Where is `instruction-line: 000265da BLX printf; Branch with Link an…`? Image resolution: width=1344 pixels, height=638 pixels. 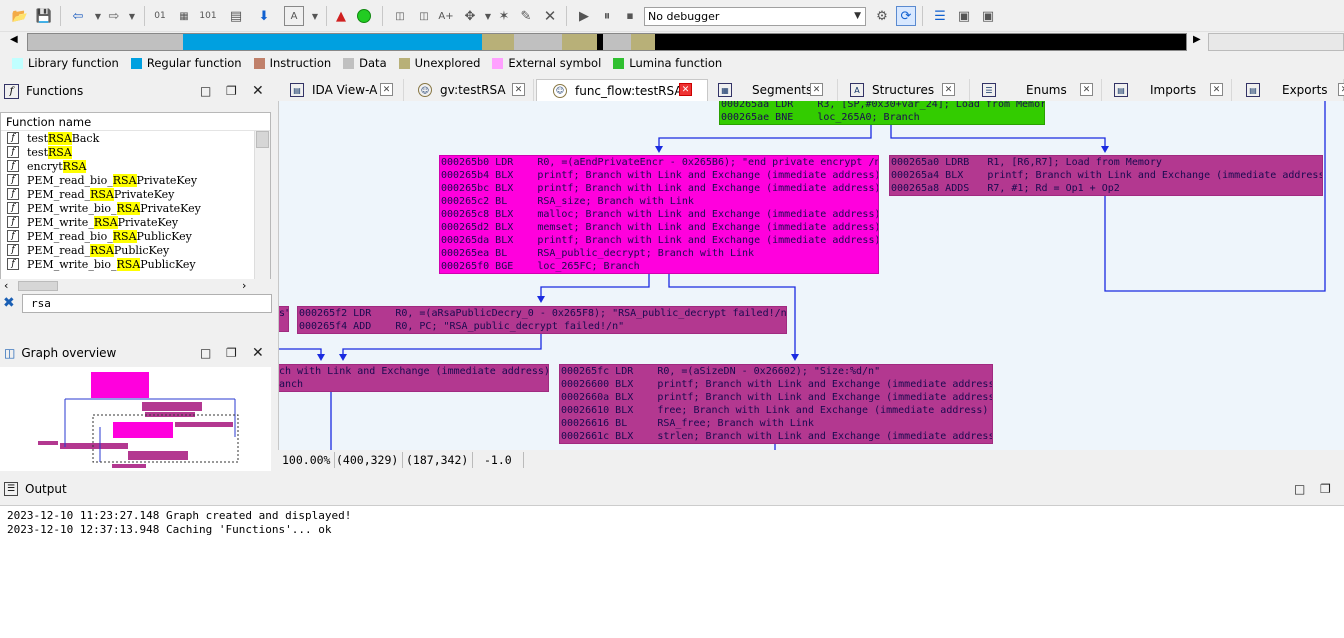
instruction-line: 000265da BLX printf; Branch with Link an… is located at coordinates (659, 240).